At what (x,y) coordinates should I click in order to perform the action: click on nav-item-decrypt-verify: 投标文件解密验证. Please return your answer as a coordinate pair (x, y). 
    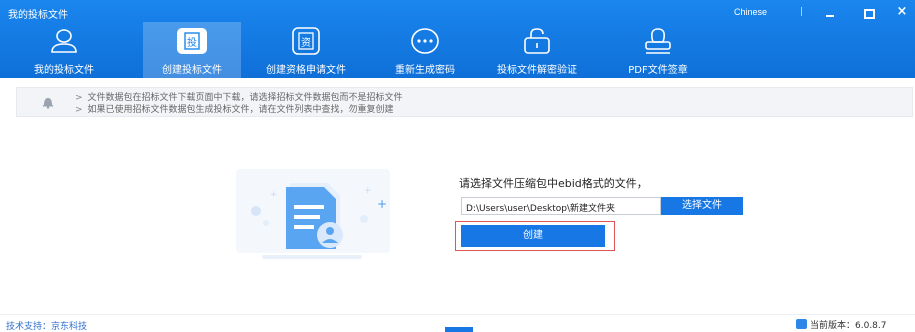
    Looking at the image, I should click on (537, 50).